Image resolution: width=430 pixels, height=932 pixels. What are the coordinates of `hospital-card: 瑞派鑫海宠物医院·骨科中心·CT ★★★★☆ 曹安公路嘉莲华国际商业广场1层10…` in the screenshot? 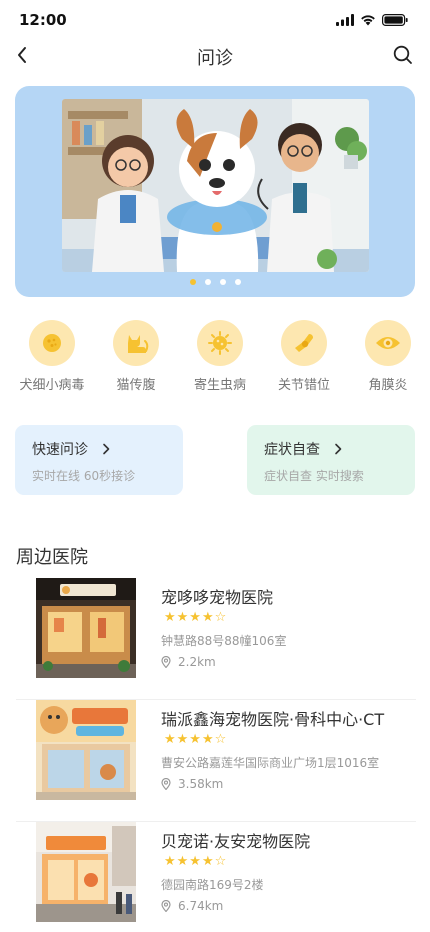 It's located at (216, 761).